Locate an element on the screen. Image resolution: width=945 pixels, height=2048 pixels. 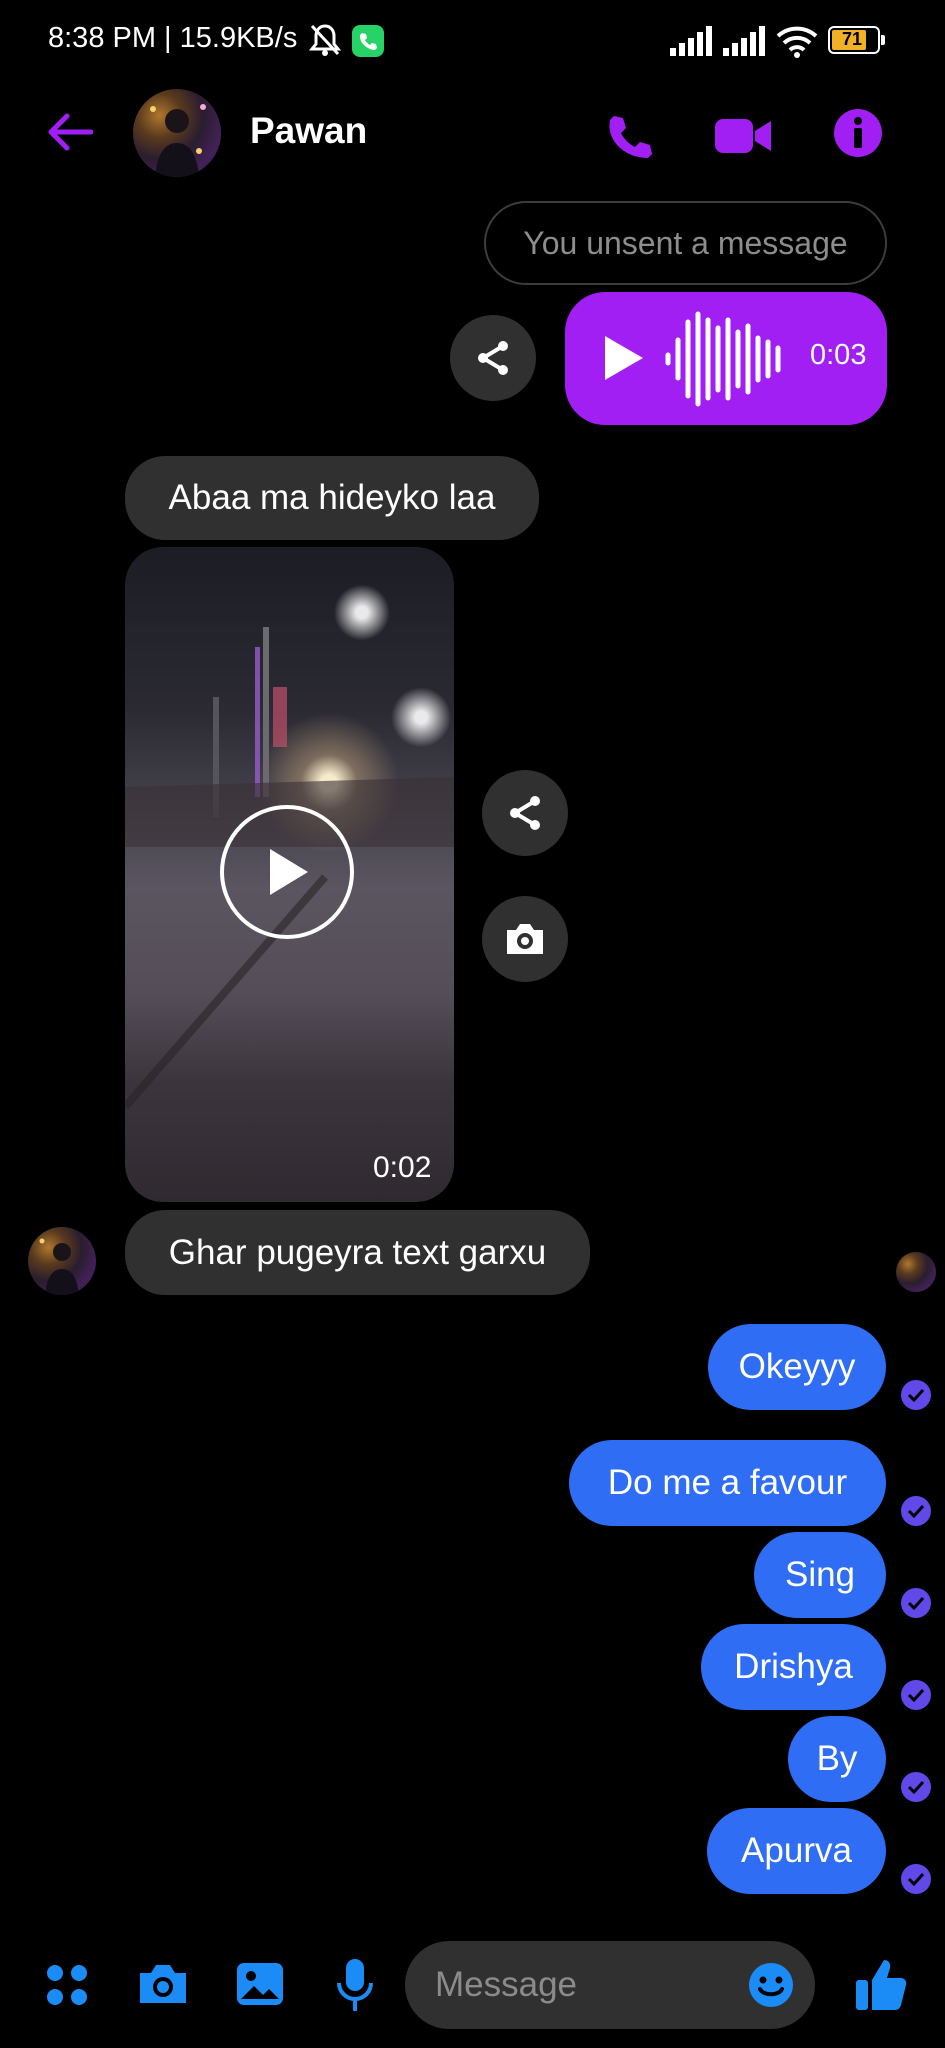
menu-dots-icon is located at coordinates (67, 1985).